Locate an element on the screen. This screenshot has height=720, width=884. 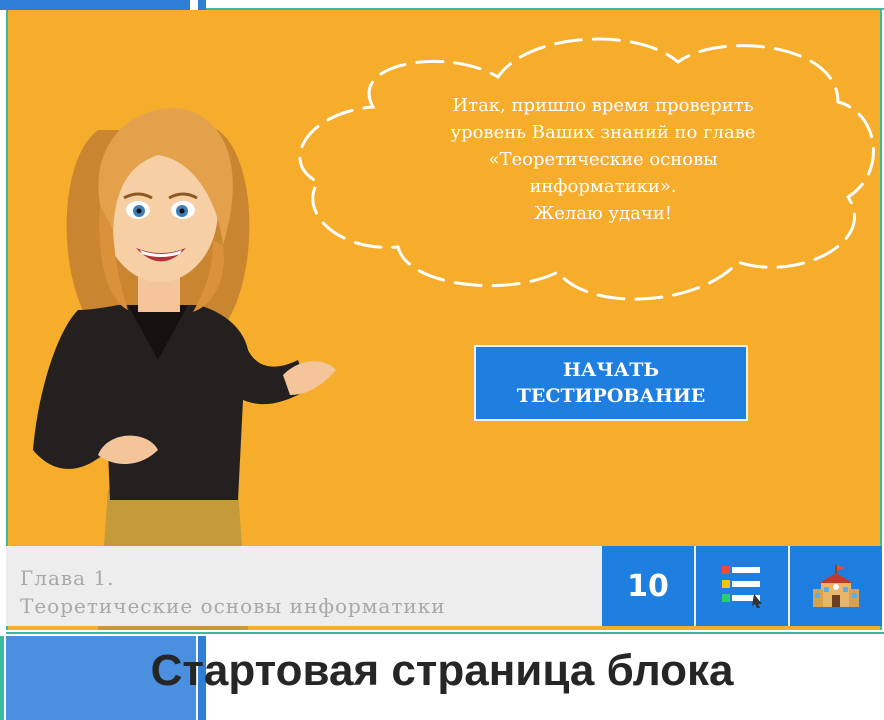
speech-line: уровень Ваших знаний по главе is located at coordinates (603, 132).